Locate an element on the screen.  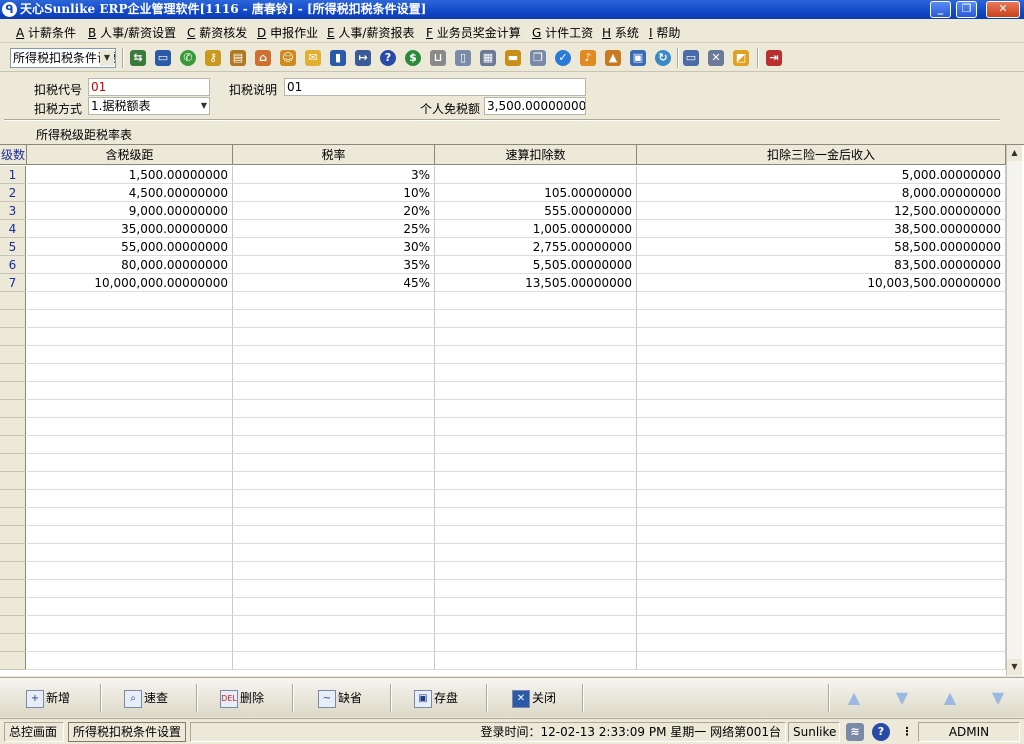
code-field: 01 is located at coordinates (149, 87).